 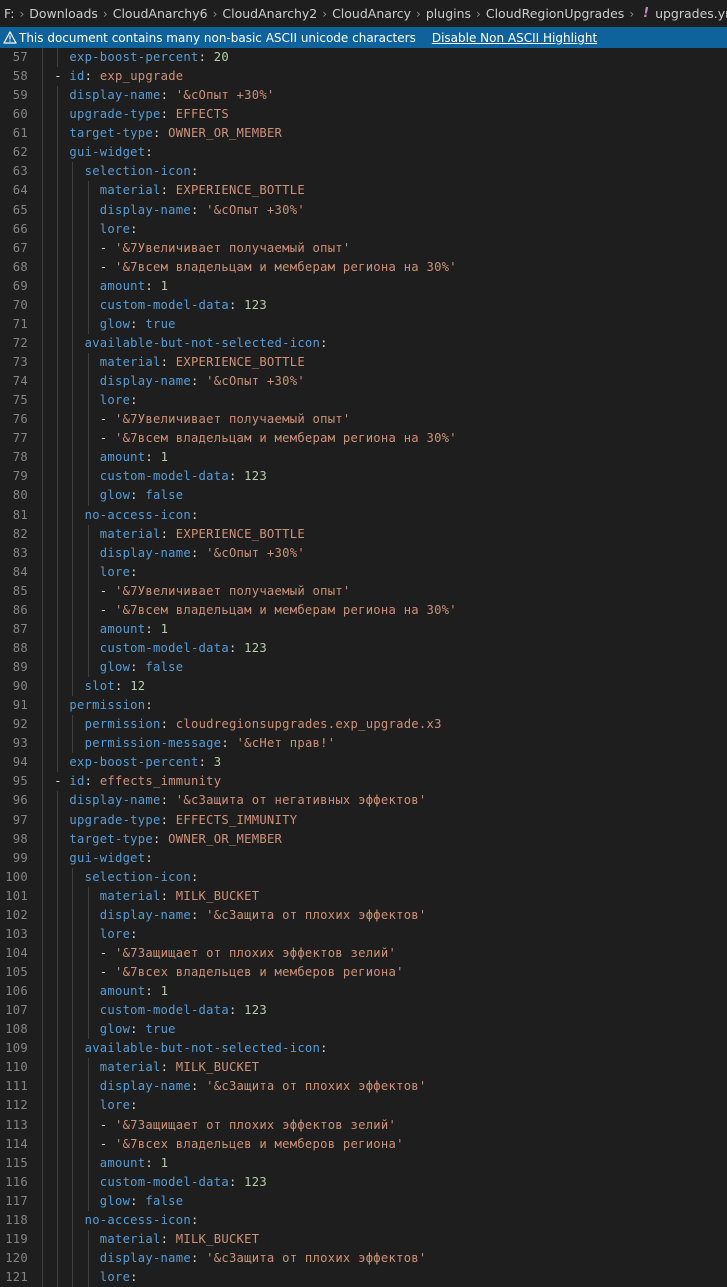 I want to click on code-line: 71 glow: true, so click(x=363, y=324).